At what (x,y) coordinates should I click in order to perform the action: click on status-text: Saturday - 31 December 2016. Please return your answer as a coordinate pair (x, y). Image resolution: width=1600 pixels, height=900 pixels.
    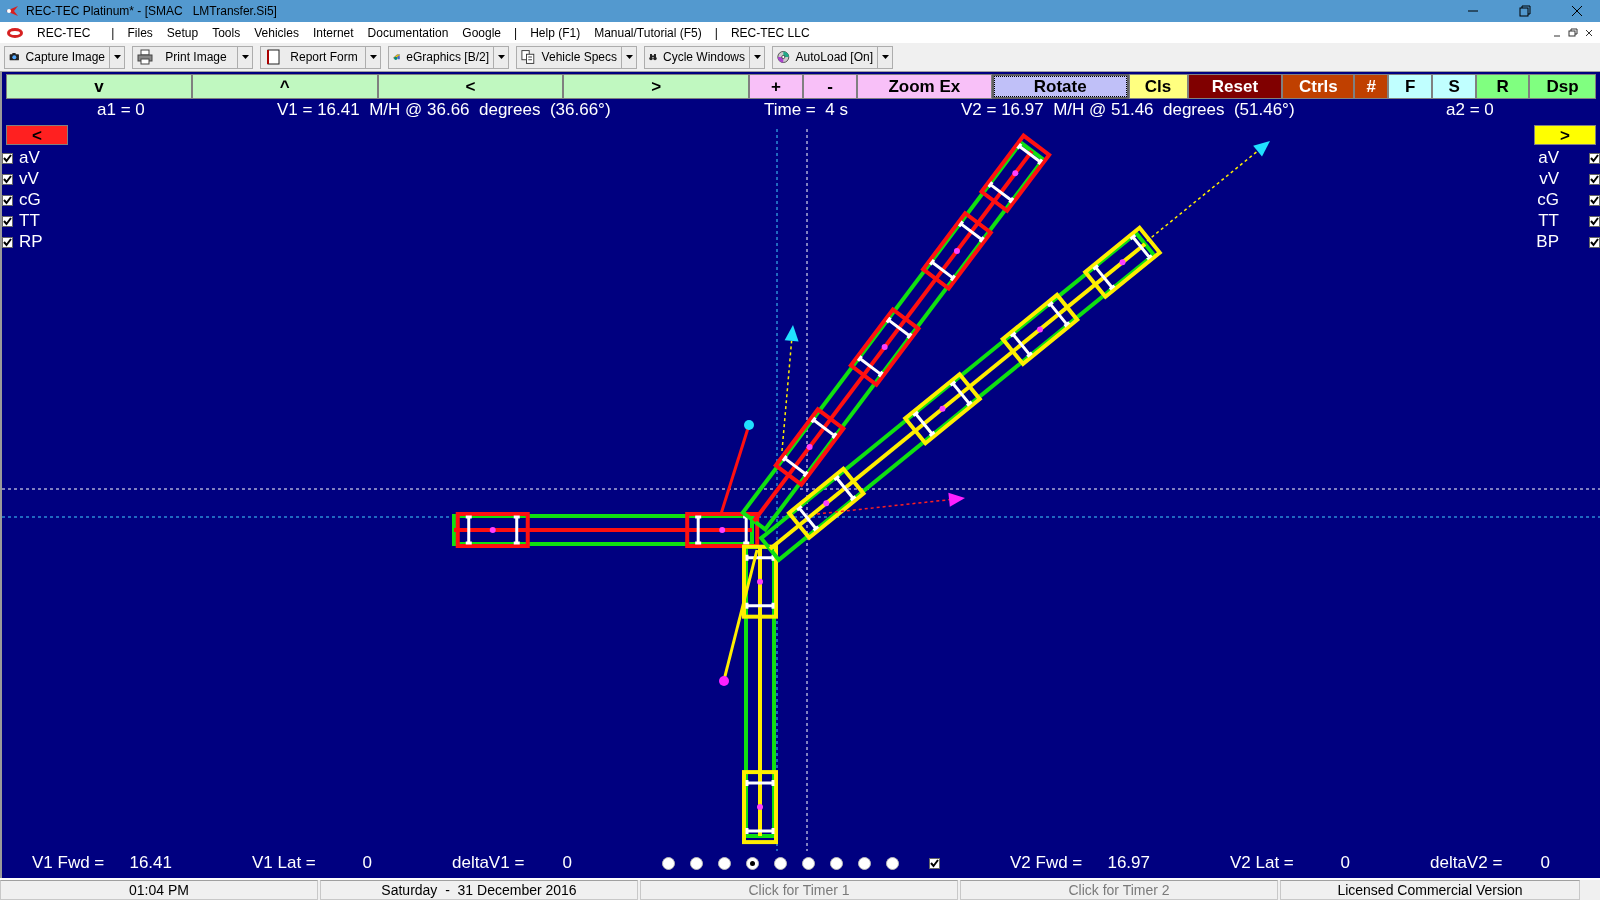
    Looking at the image, I should click on (479, 890).